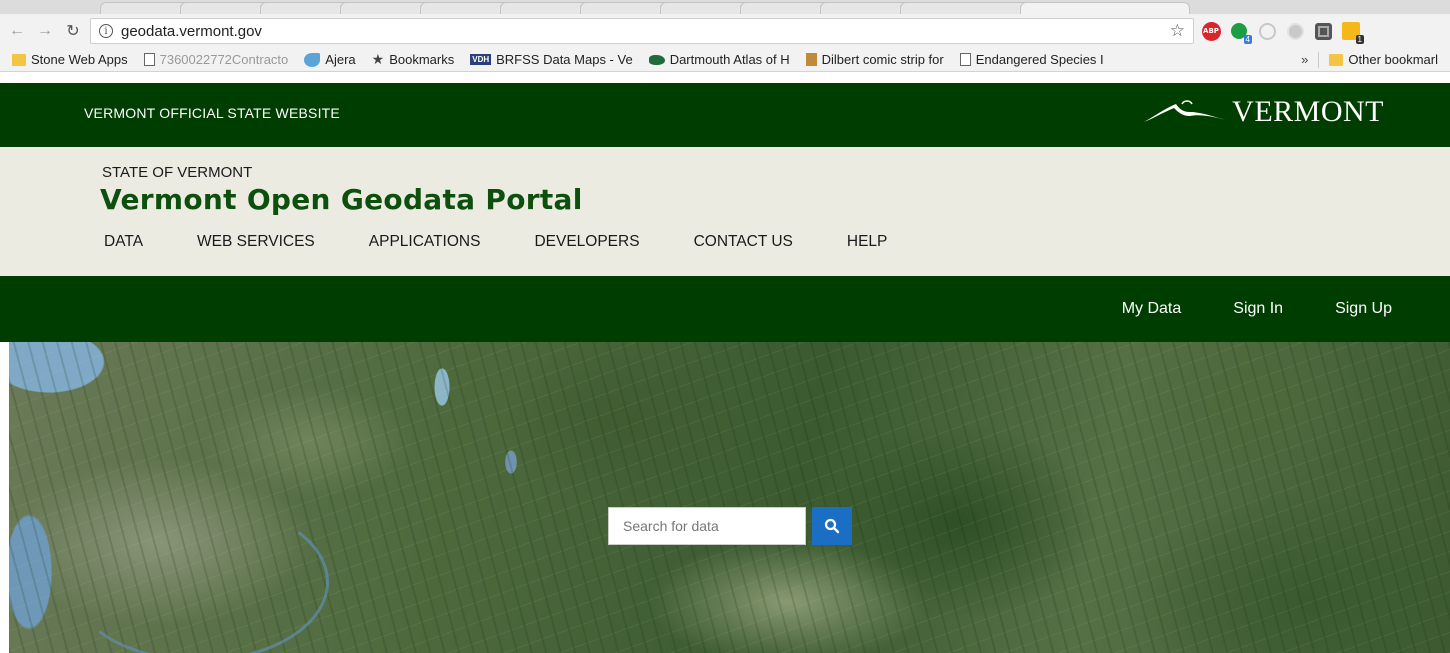 The height and width of the screenshot is (653, 1450). I want to click on sign-up-link: Sign Up, so click(1363, 309).